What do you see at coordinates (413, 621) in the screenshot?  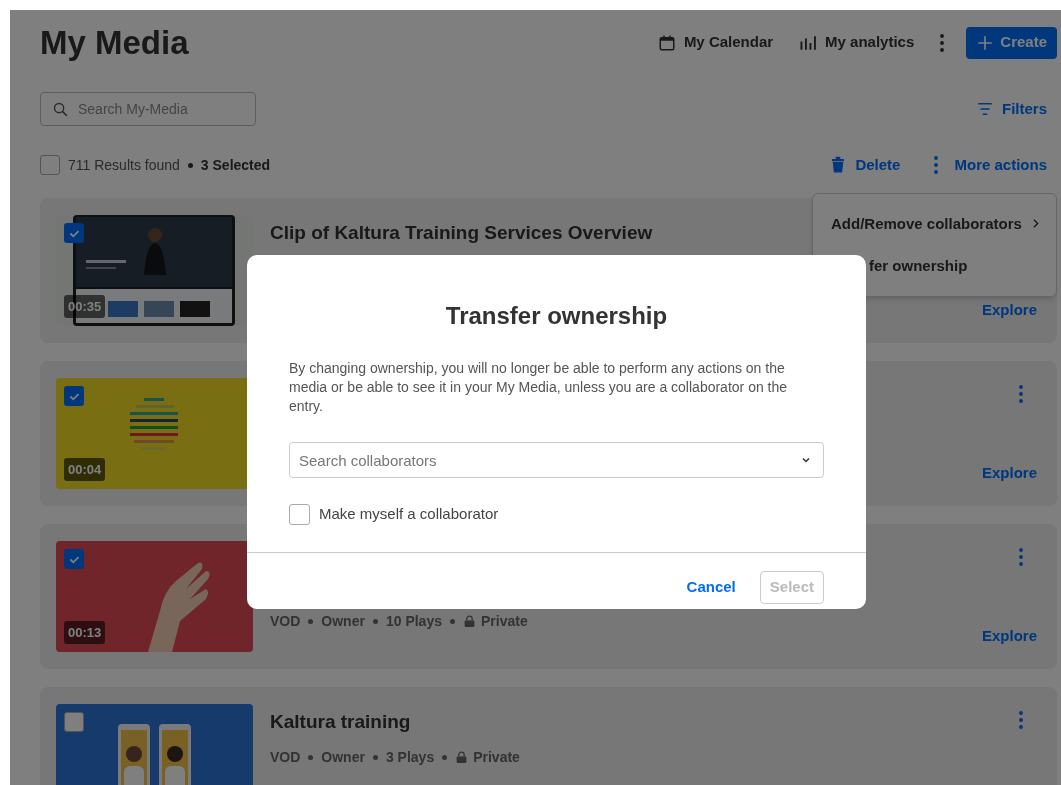 I see `meta-text: 10 Plays` at bounding box center [413, 621].